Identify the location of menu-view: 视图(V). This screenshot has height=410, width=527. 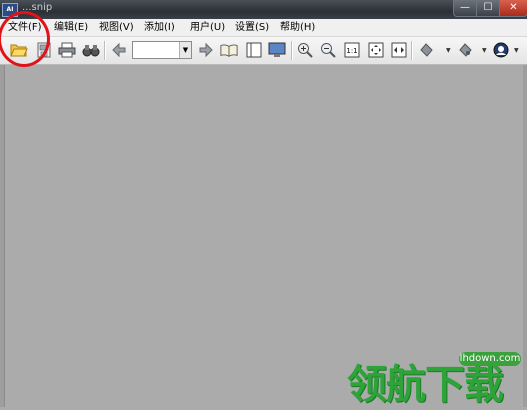
(116, 28).